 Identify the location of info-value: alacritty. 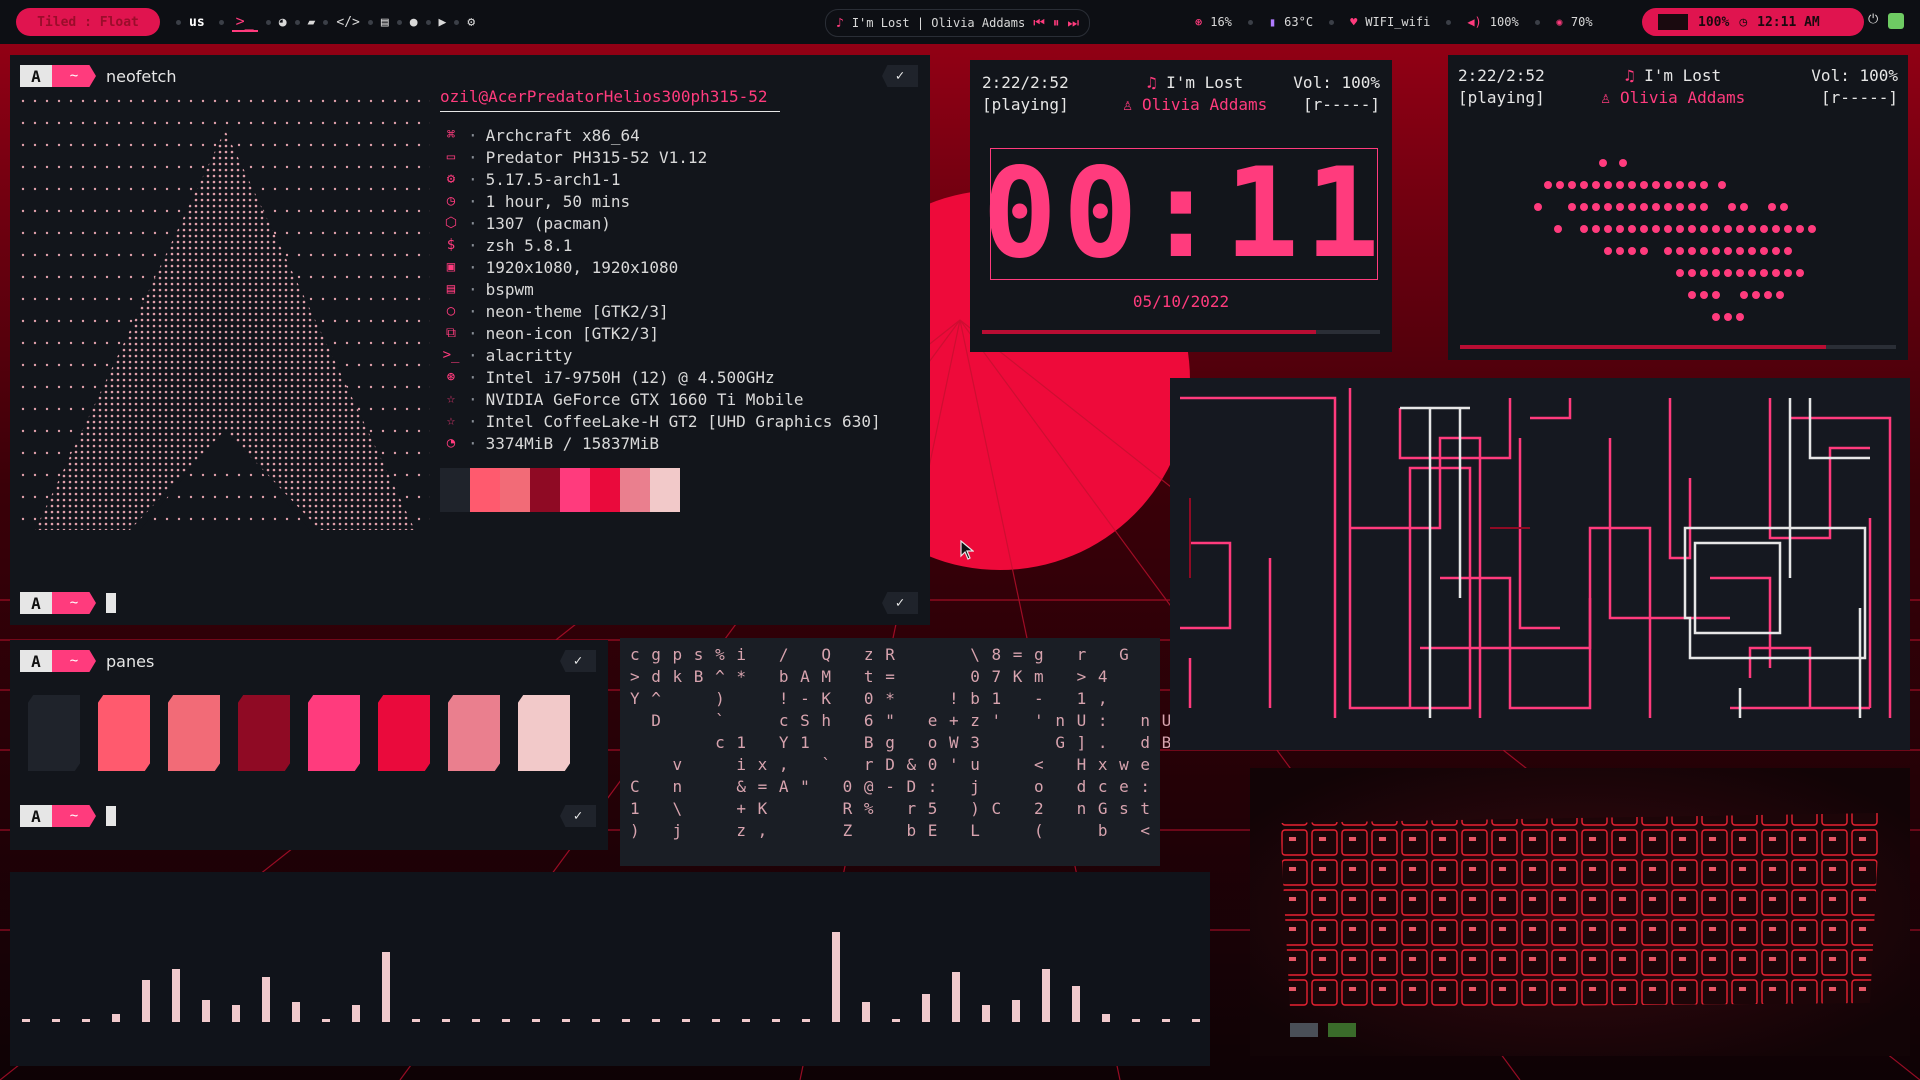
(529, 355).